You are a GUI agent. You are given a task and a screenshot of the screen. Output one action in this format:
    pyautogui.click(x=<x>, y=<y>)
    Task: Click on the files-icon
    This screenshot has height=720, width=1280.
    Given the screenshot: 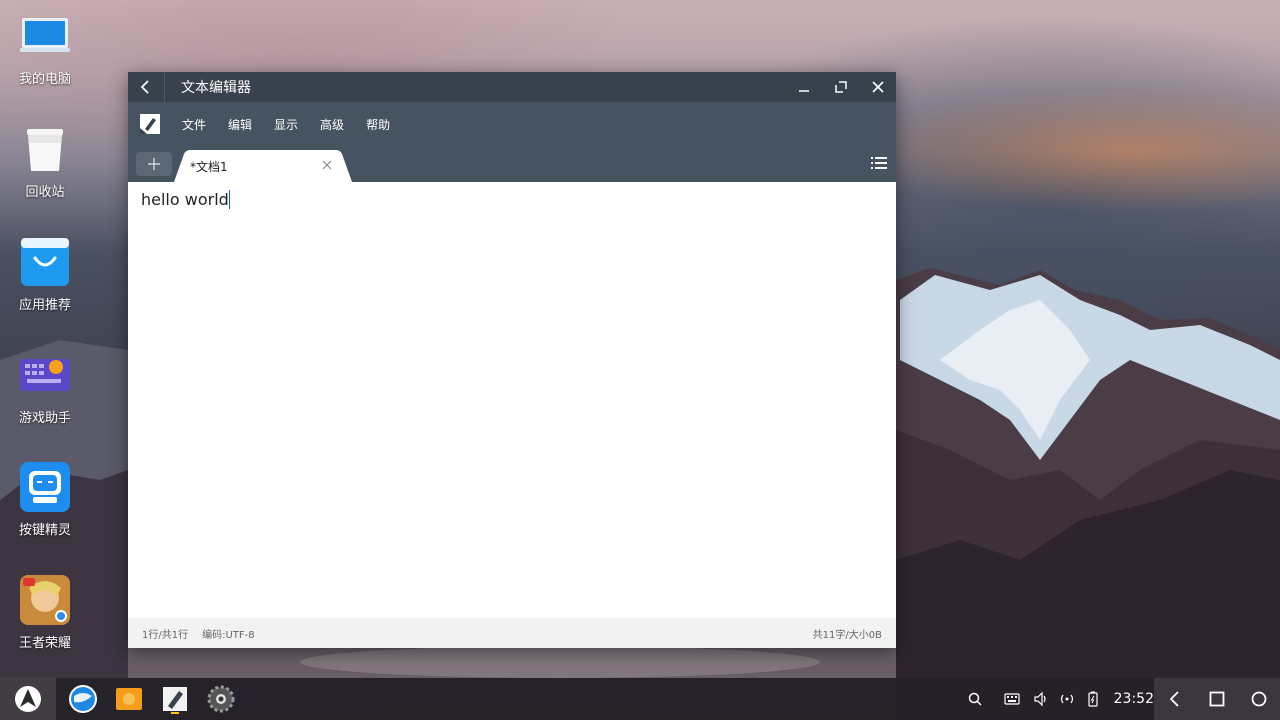 What is the action you would take?
    pyautogui.click(x=129, y=699)
    